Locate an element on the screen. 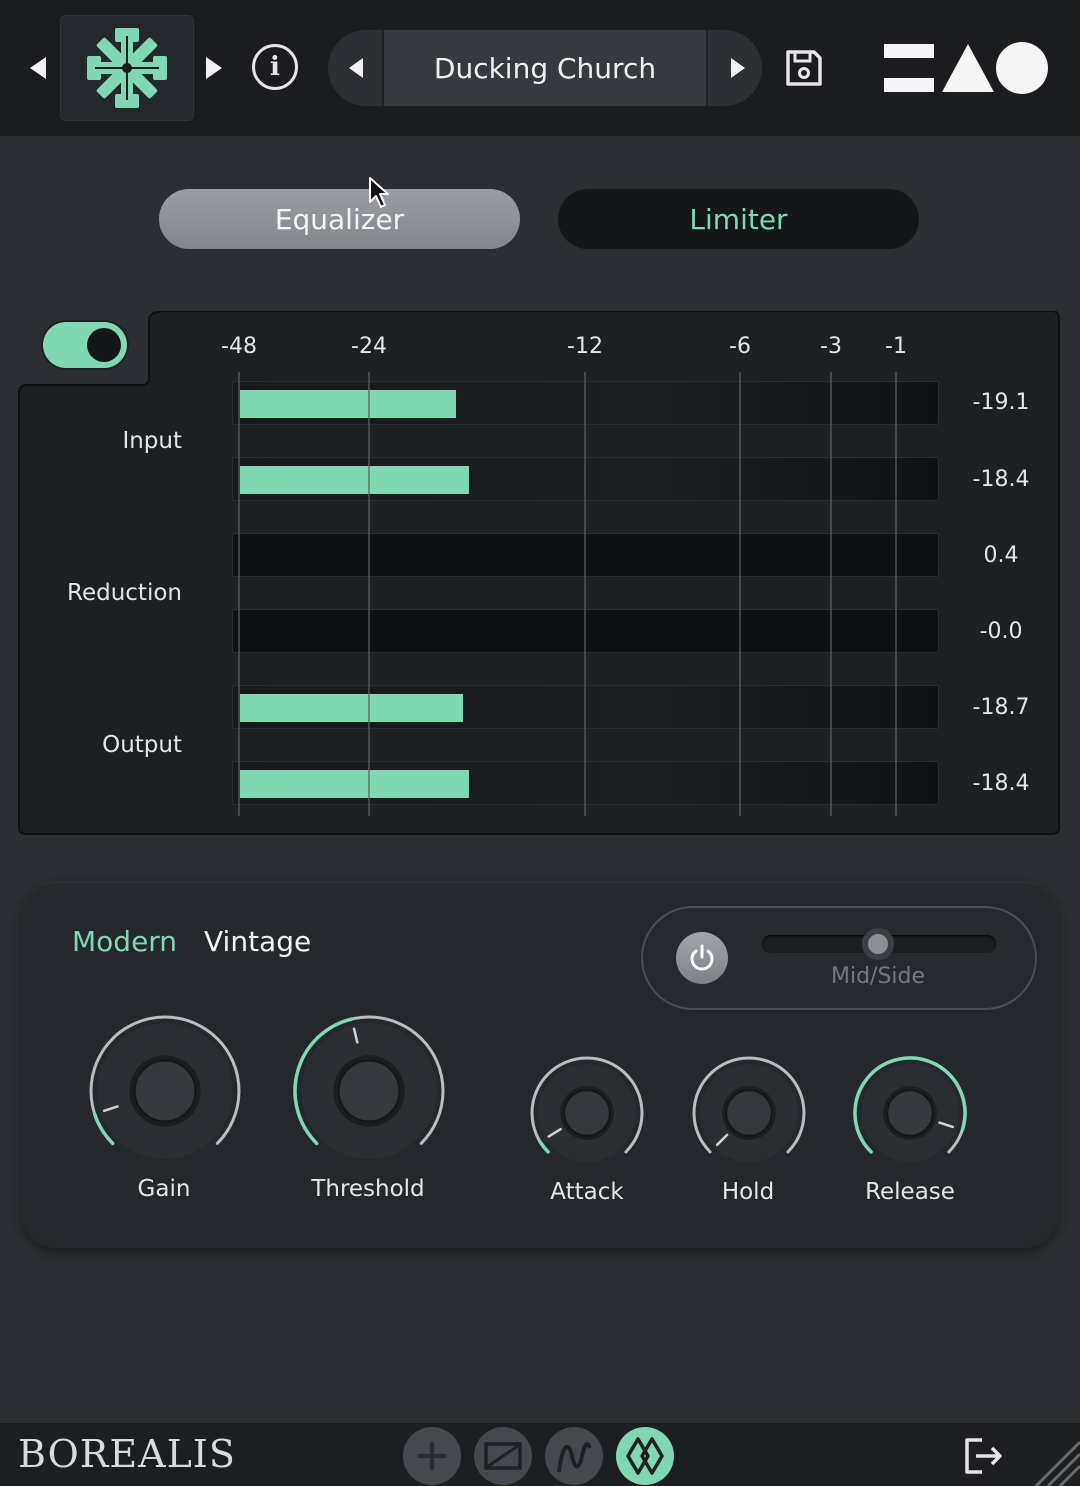 This screenshot has height=1486, width=1080. output-right-value: -18.4 is located at coordinates (1001, 783).